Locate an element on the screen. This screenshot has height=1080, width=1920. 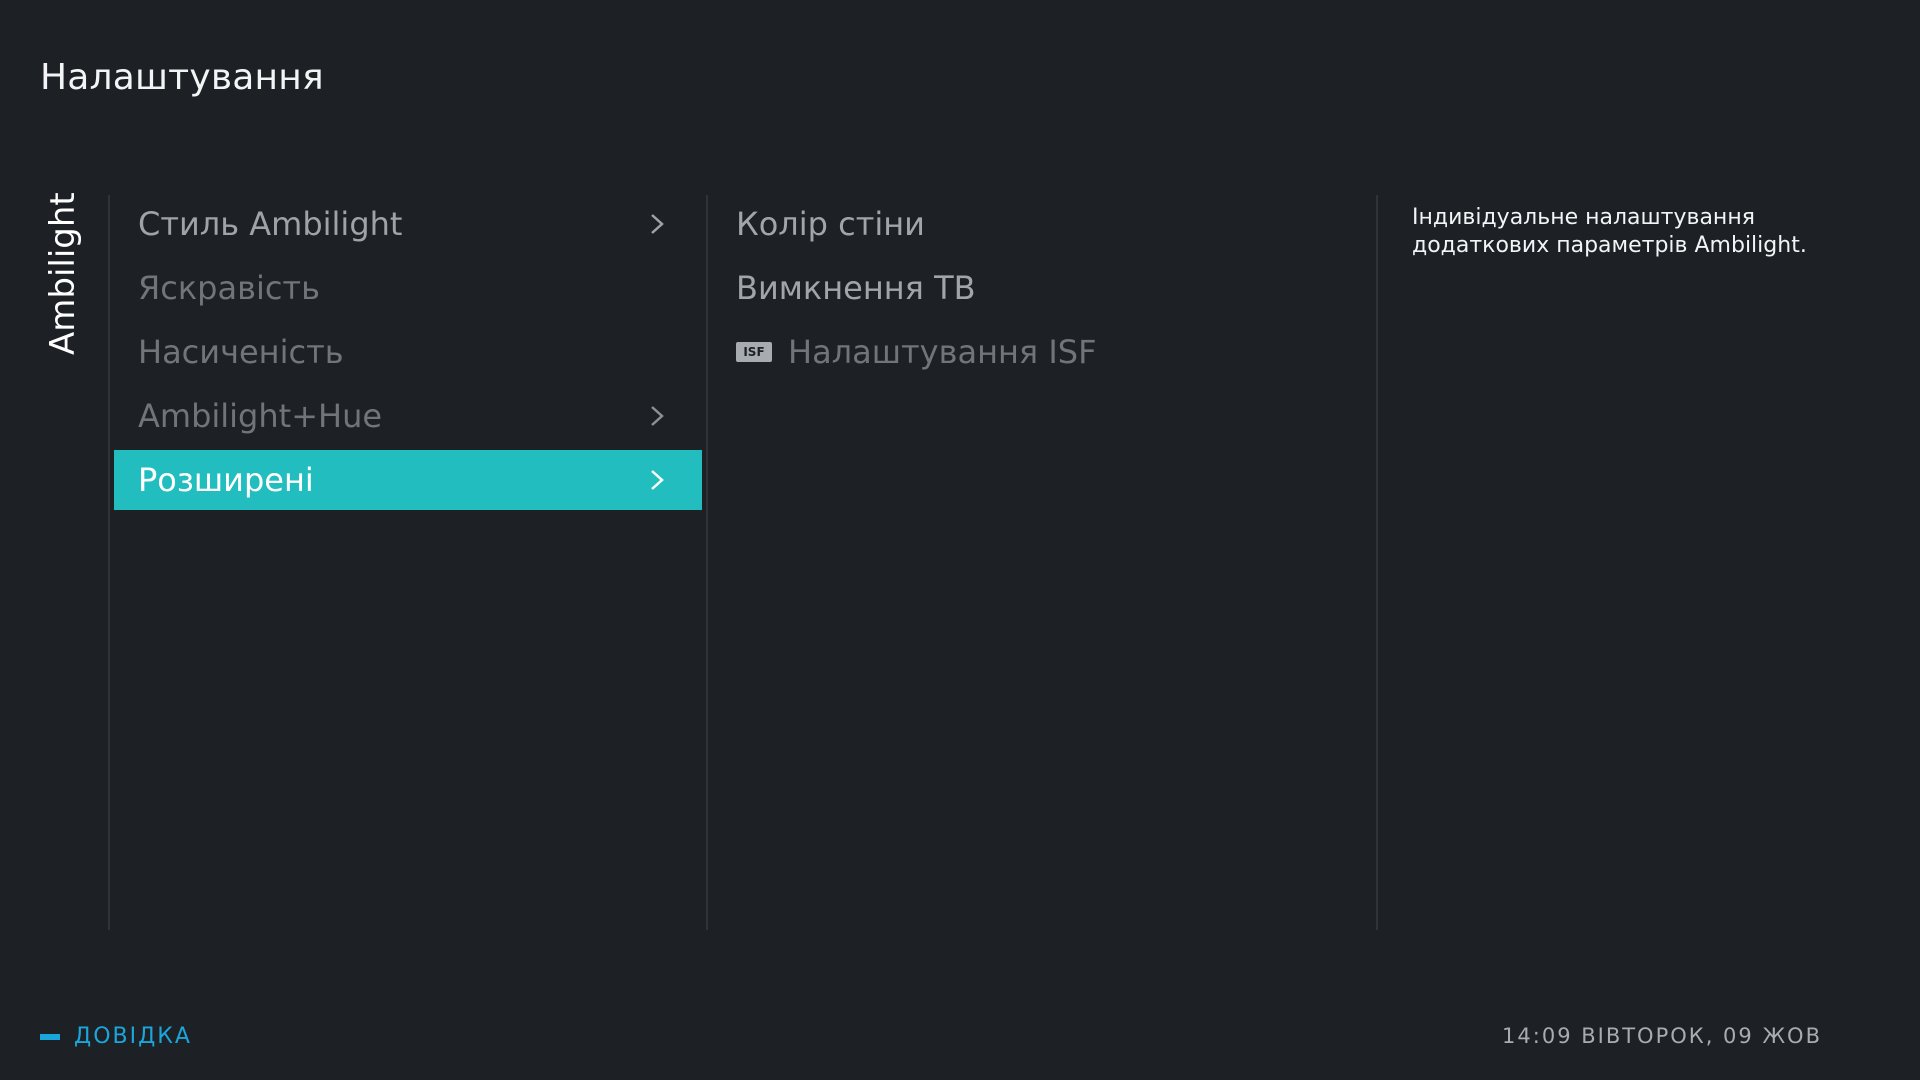
menu-item-label: Розширені is located at coordinates (226, 480).